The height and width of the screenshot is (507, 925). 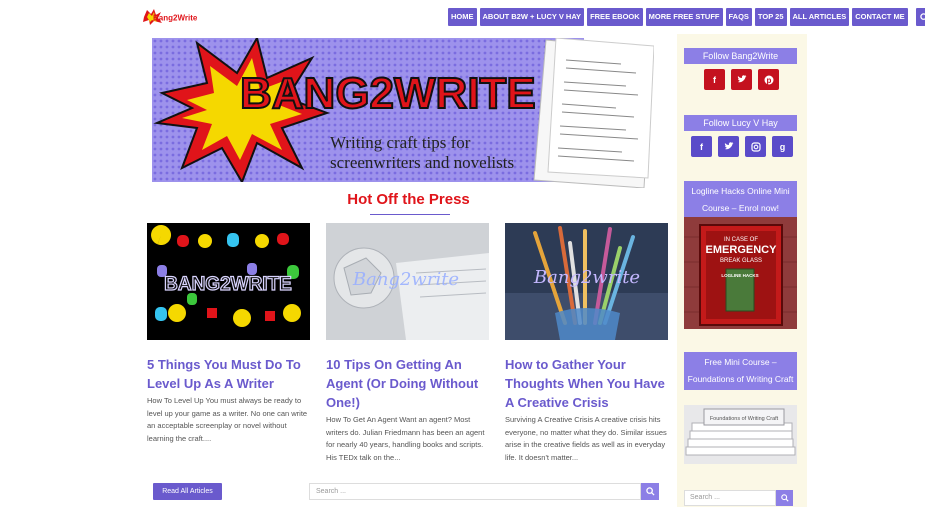 I want to click on svg-text: p, so click(x=768, y=80).